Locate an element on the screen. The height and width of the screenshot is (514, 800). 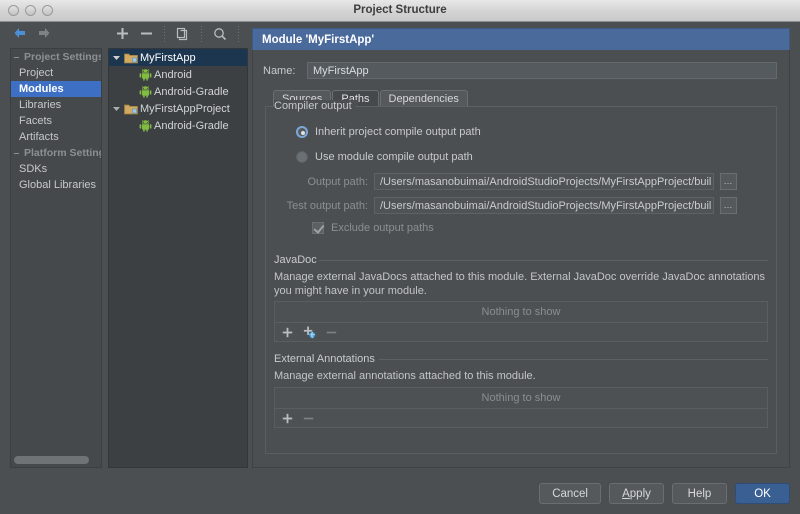
radio-selected-icon is located at coordinates (302, 132).